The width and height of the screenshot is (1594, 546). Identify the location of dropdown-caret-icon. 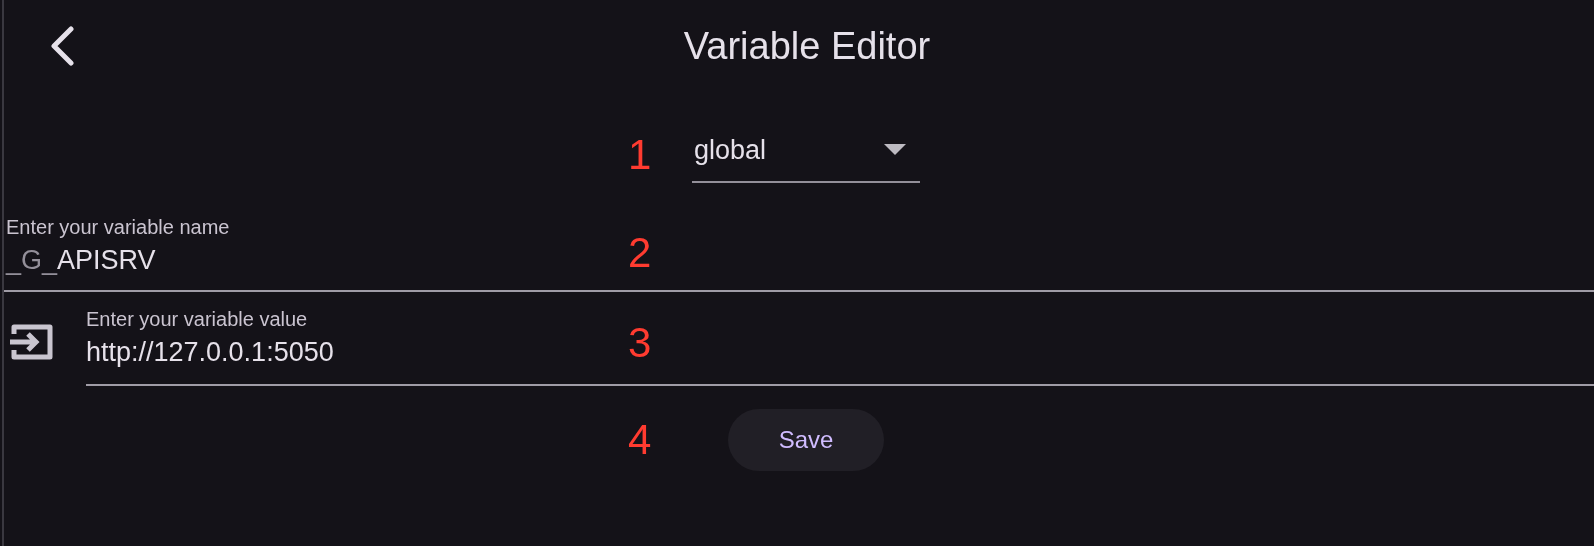
(895, 150).